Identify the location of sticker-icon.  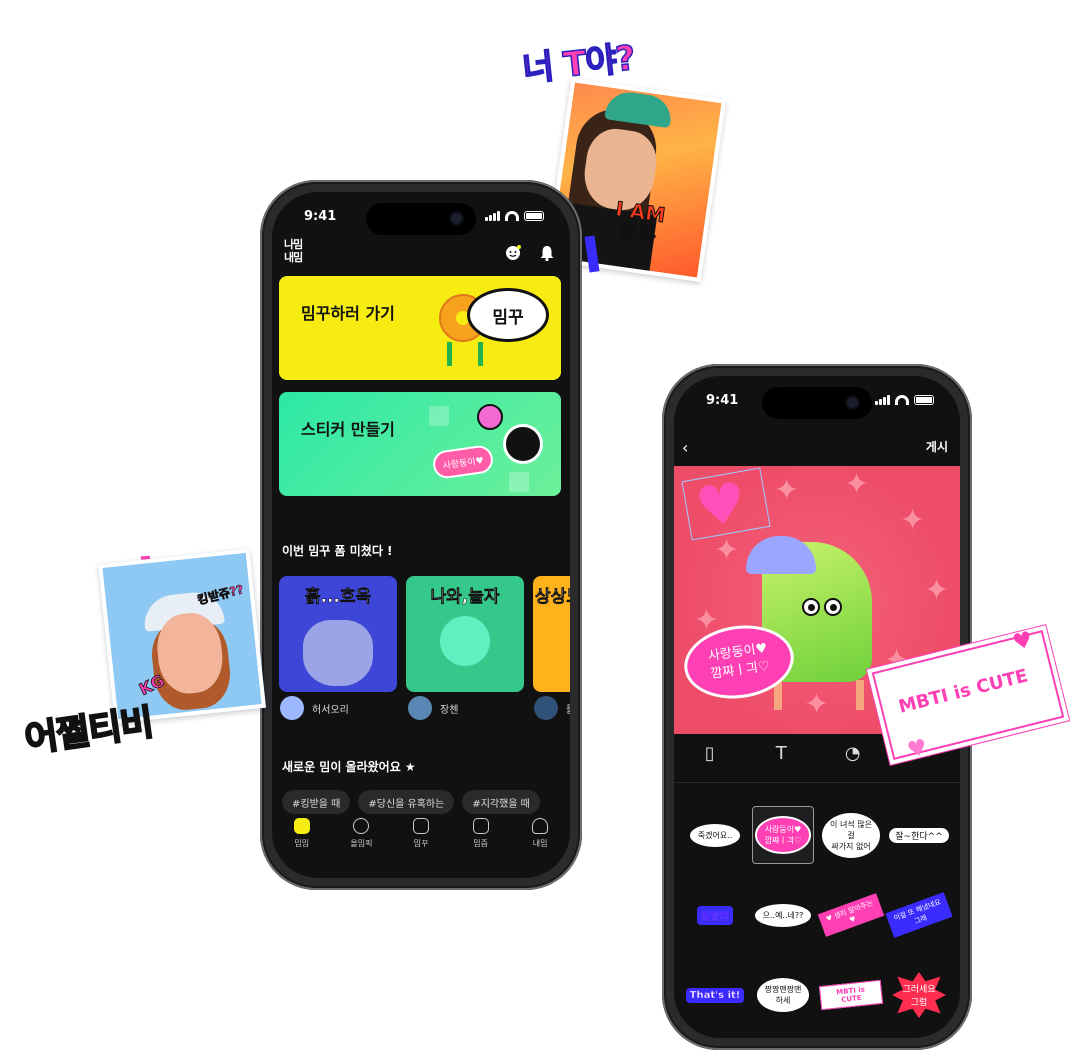
(420, 826).